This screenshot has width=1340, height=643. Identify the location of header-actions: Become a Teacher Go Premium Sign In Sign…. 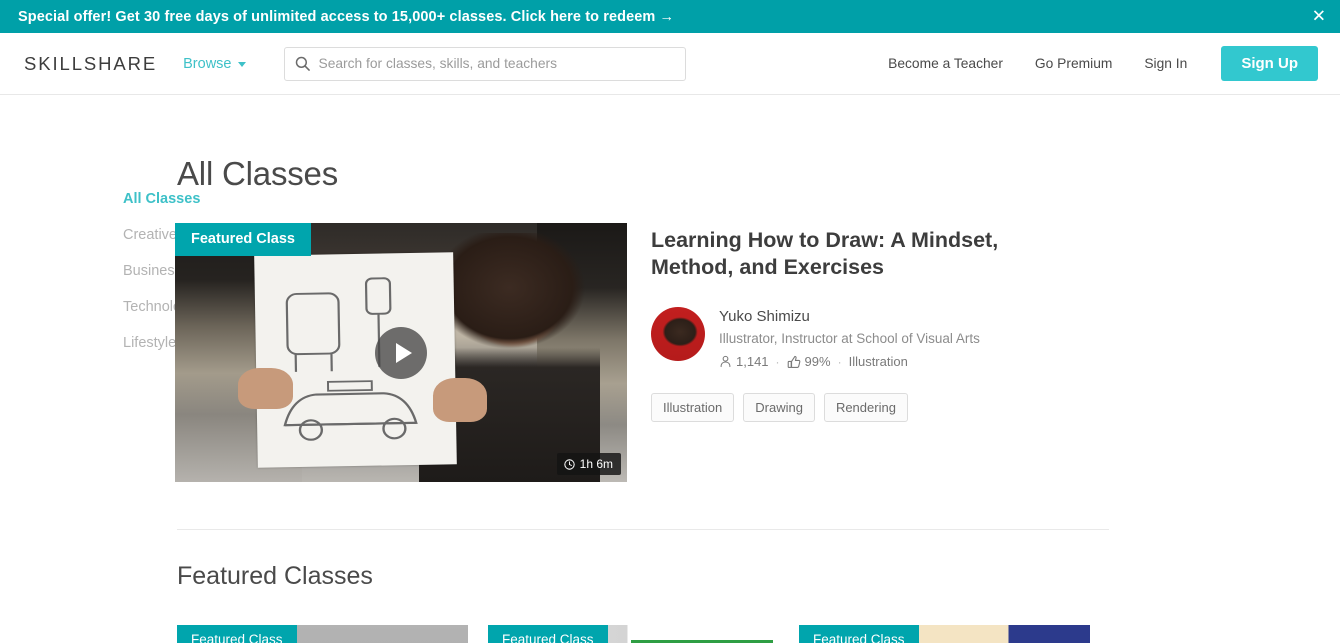
(1095, 63).